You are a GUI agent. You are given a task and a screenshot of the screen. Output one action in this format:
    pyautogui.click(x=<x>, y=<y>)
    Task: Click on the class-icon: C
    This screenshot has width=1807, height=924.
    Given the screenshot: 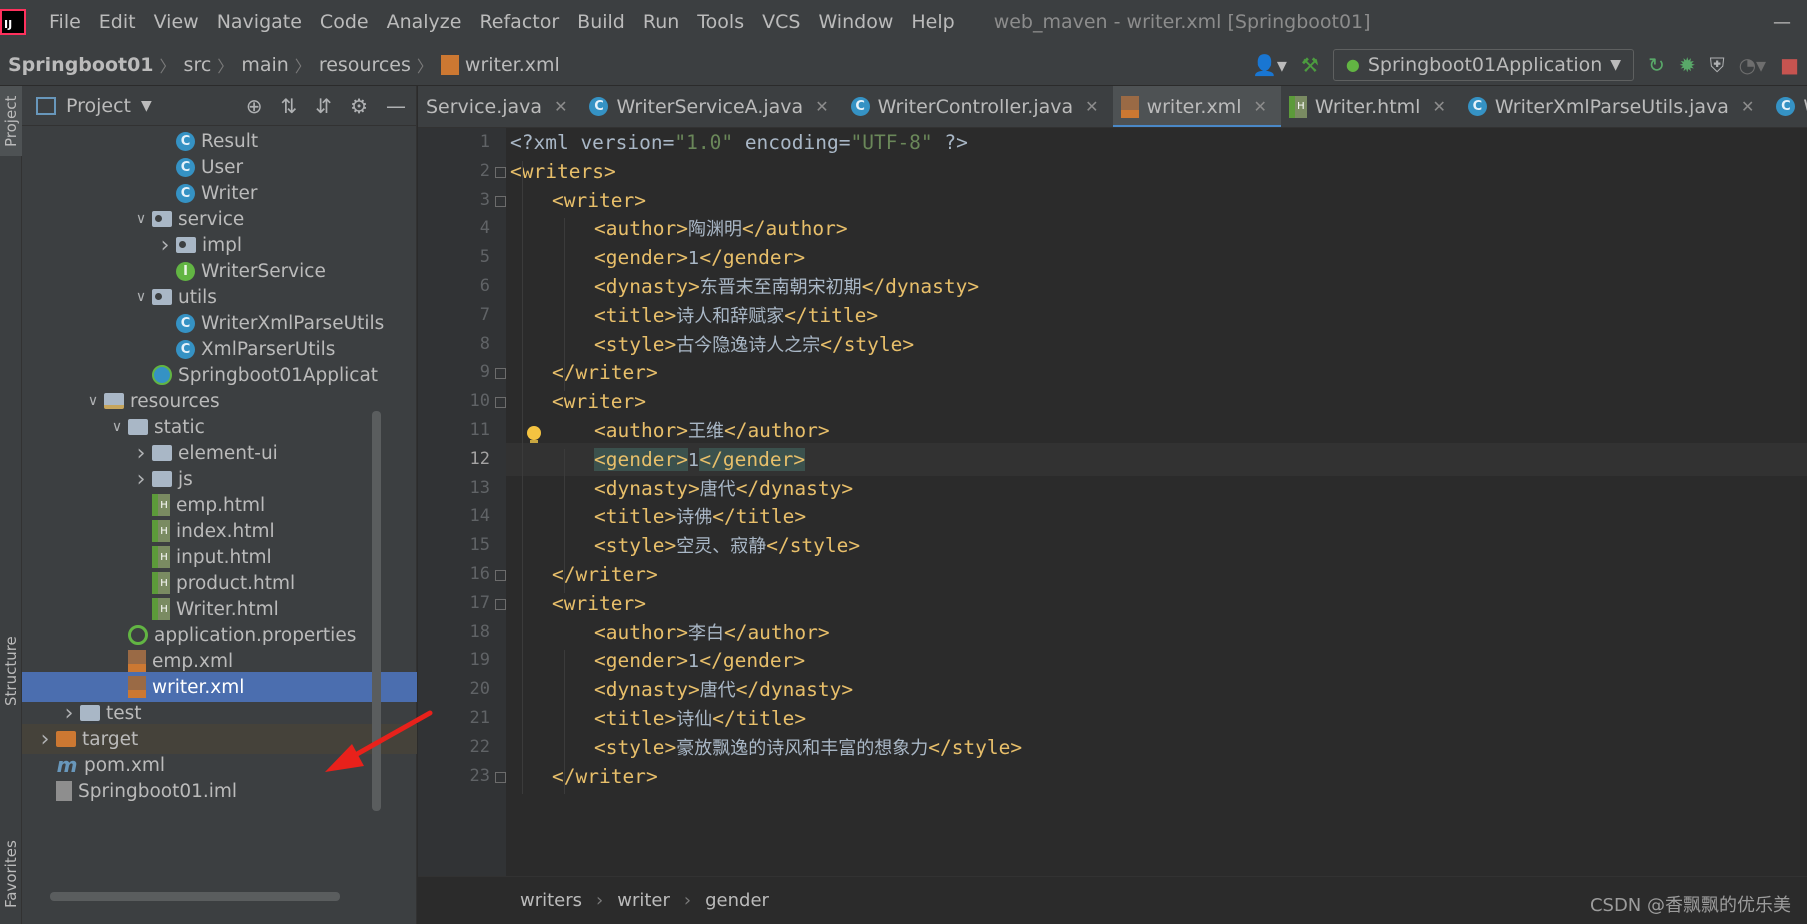 What is the action you would take?
    pyautogui.click(x=860, y=106)
    